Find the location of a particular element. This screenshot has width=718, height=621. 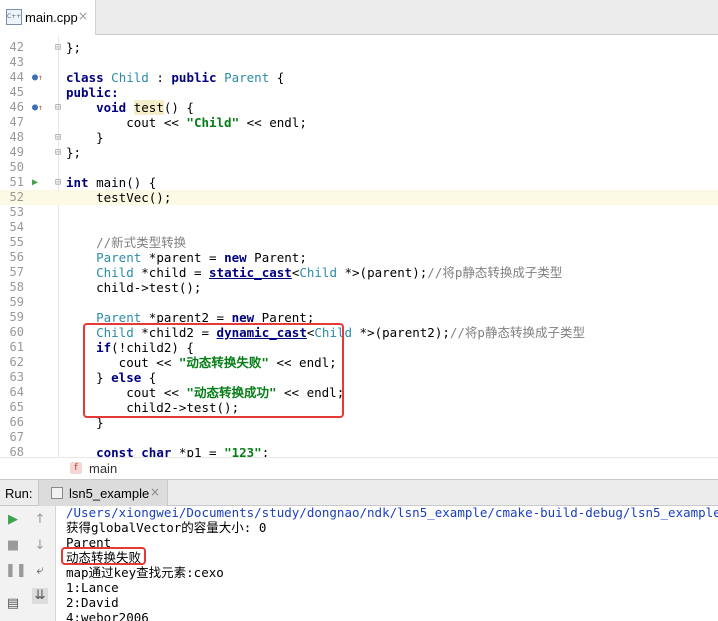

code-text: } is located at coordinates (85, 137).